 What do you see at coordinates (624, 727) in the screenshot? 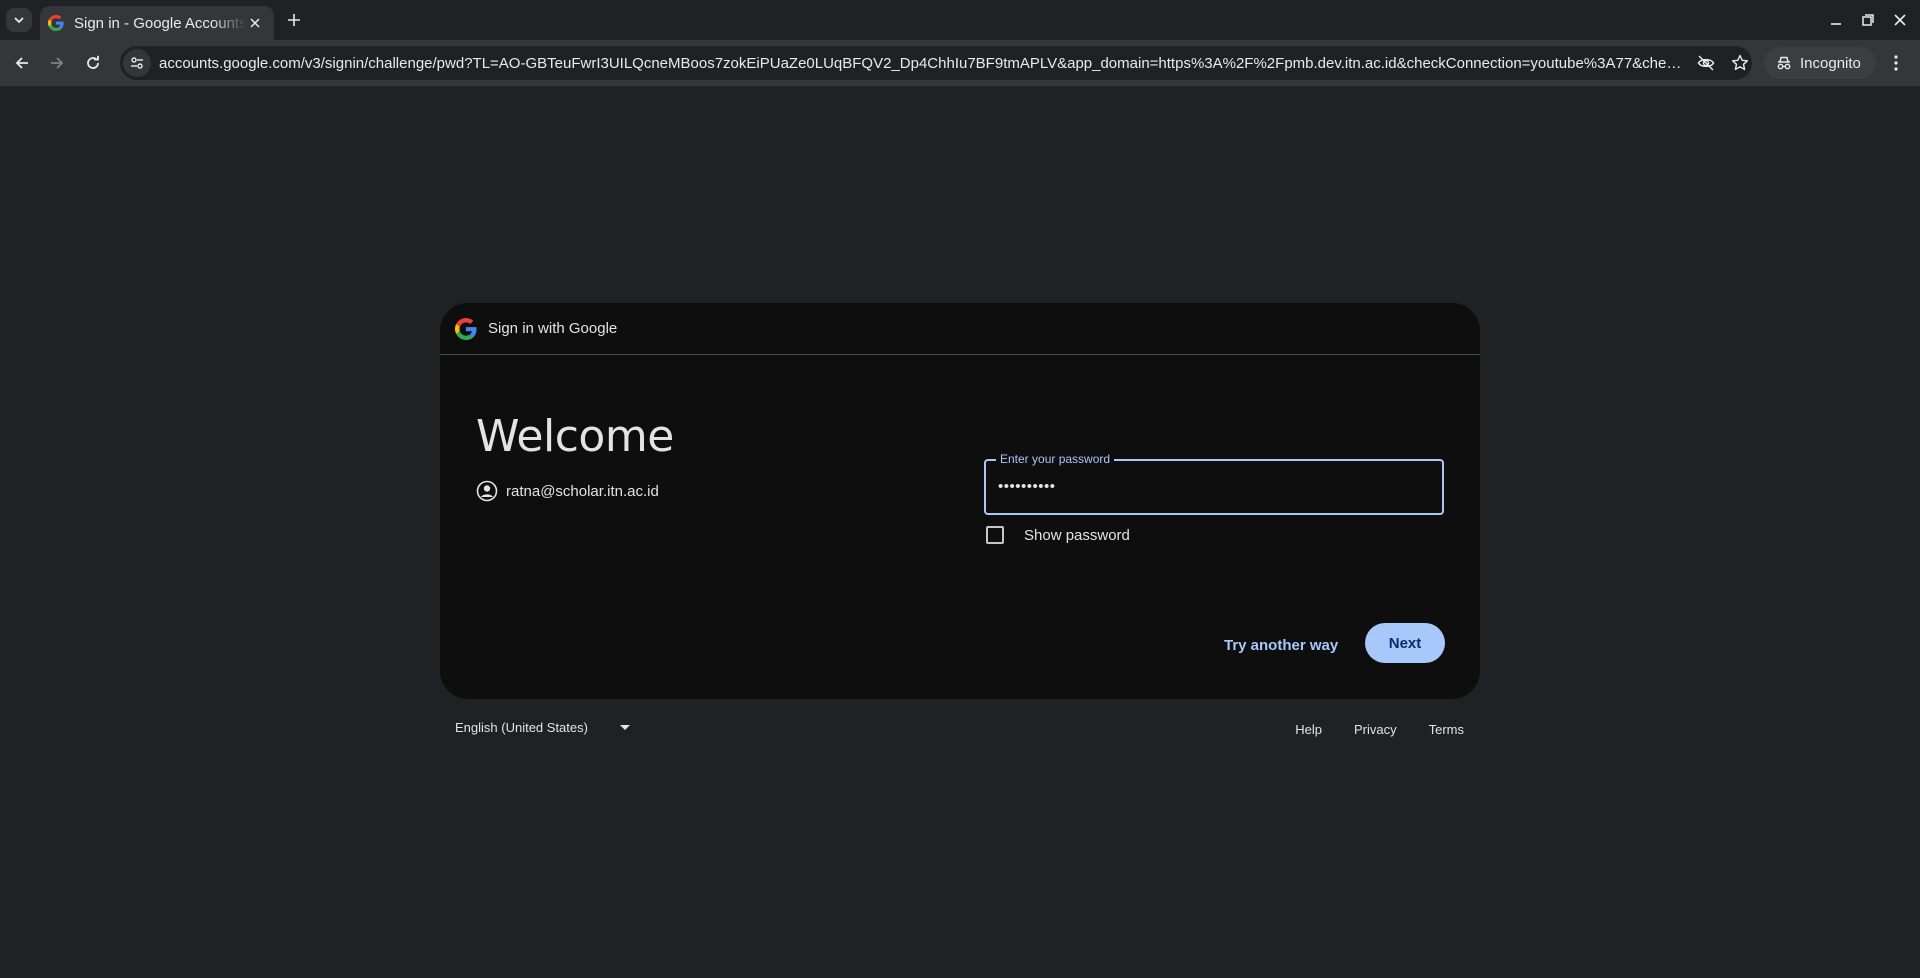
I see `caret-down-icon` at bounding box center [624, 727].